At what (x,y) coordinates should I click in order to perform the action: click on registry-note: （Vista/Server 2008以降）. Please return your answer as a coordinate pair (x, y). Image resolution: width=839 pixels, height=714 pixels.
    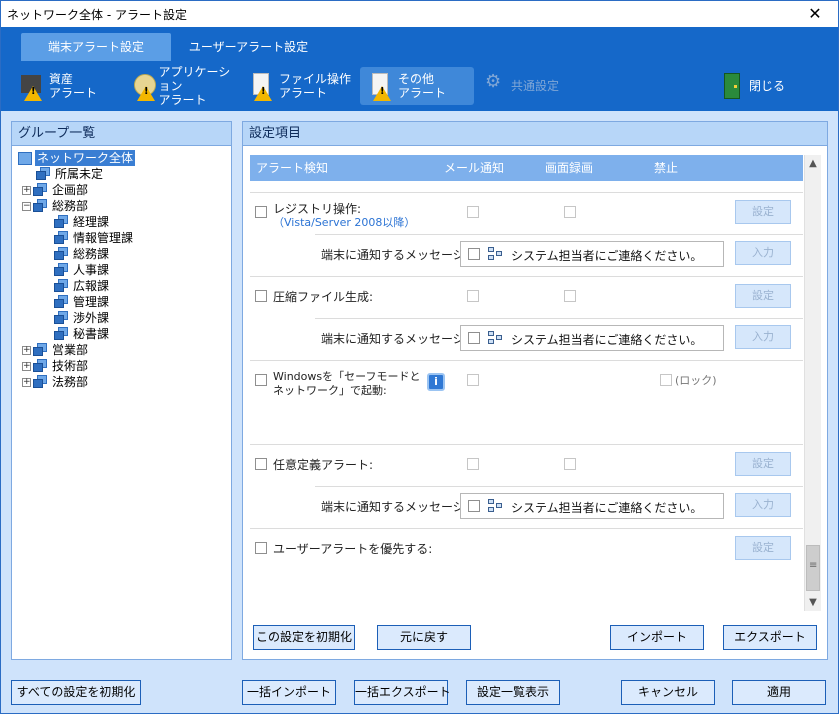
    Looking at the image, I should click on (344, 222).